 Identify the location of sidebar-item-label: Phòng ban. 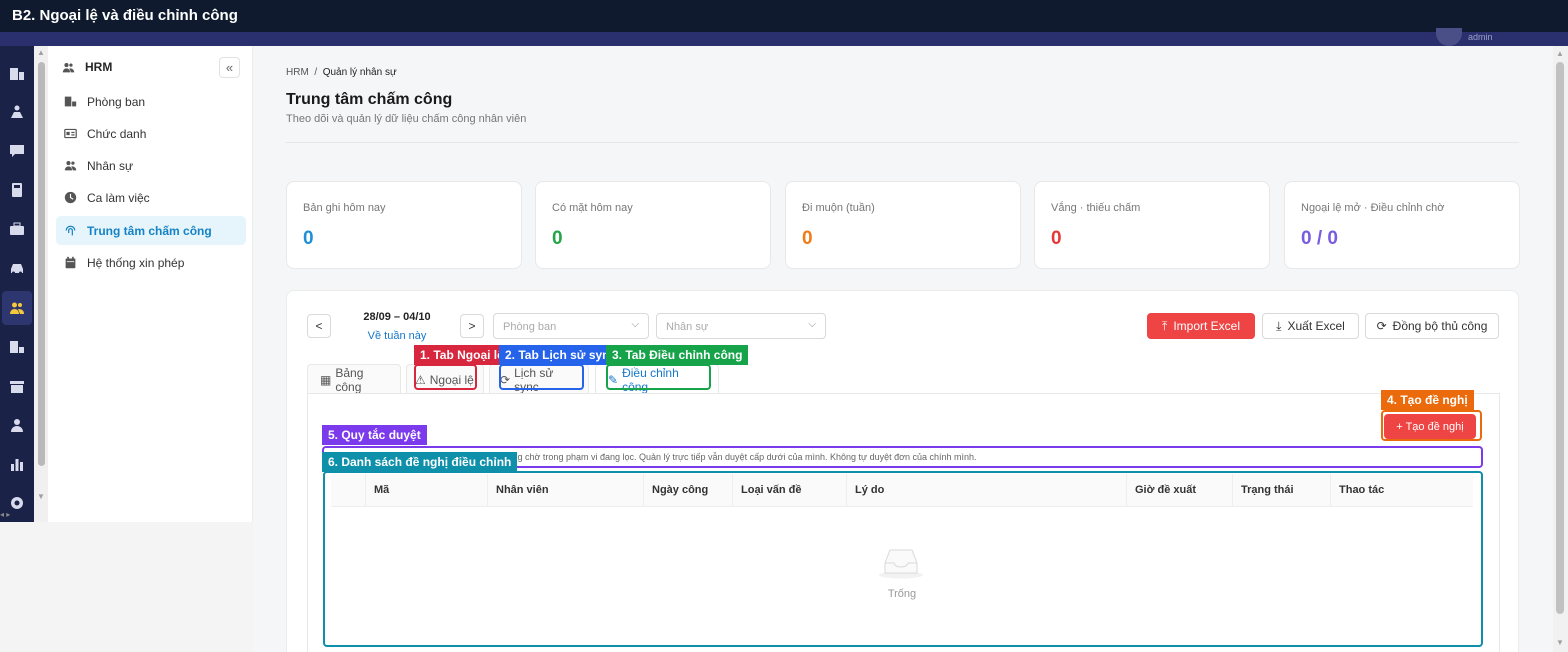
(116, 101).